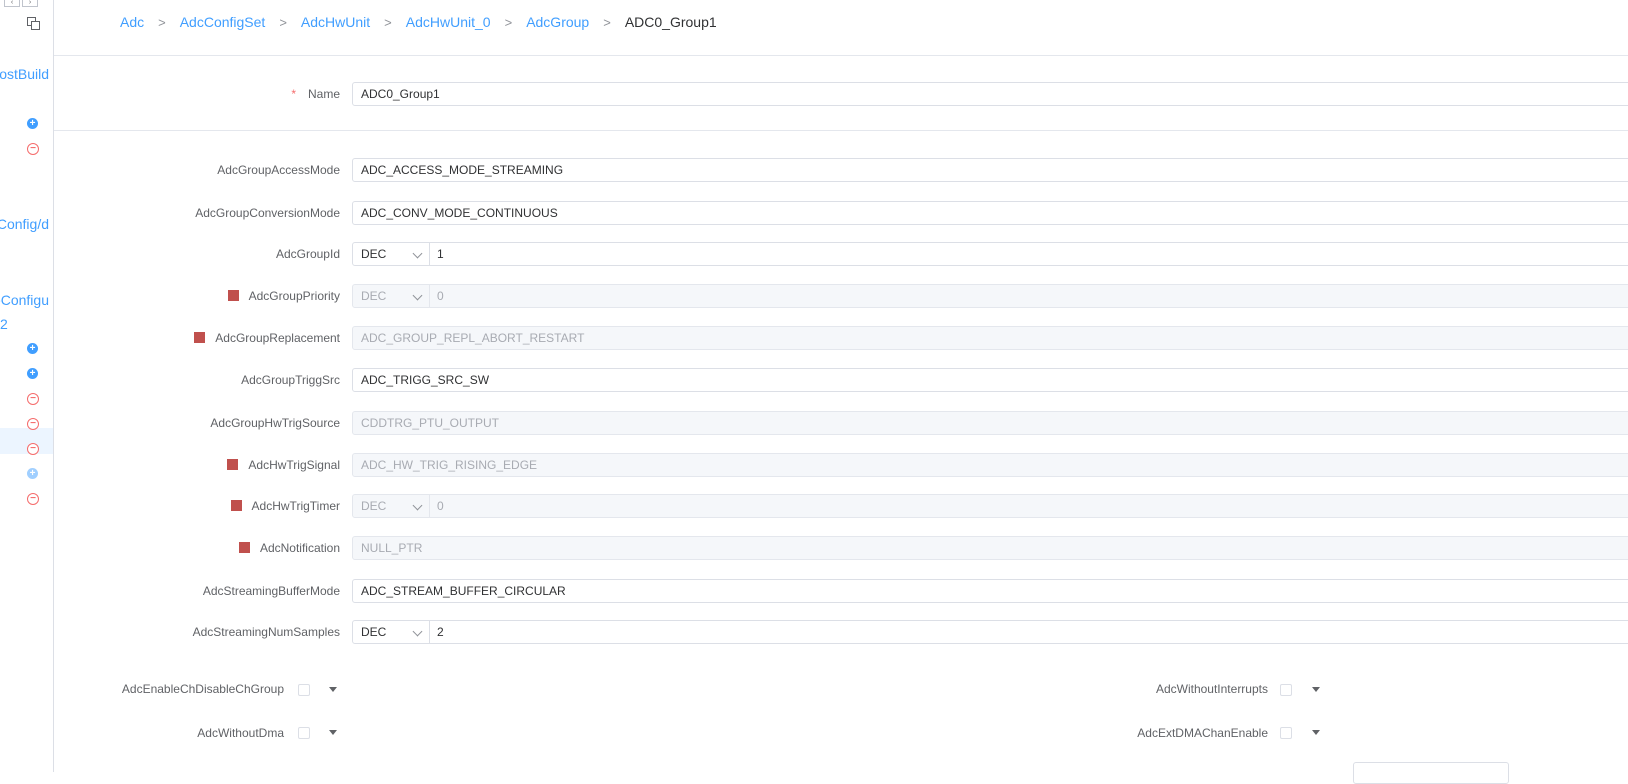  I want to click on streaming-buffer-mode-label: AdcStreamingBufferMode, so click(271, 591).